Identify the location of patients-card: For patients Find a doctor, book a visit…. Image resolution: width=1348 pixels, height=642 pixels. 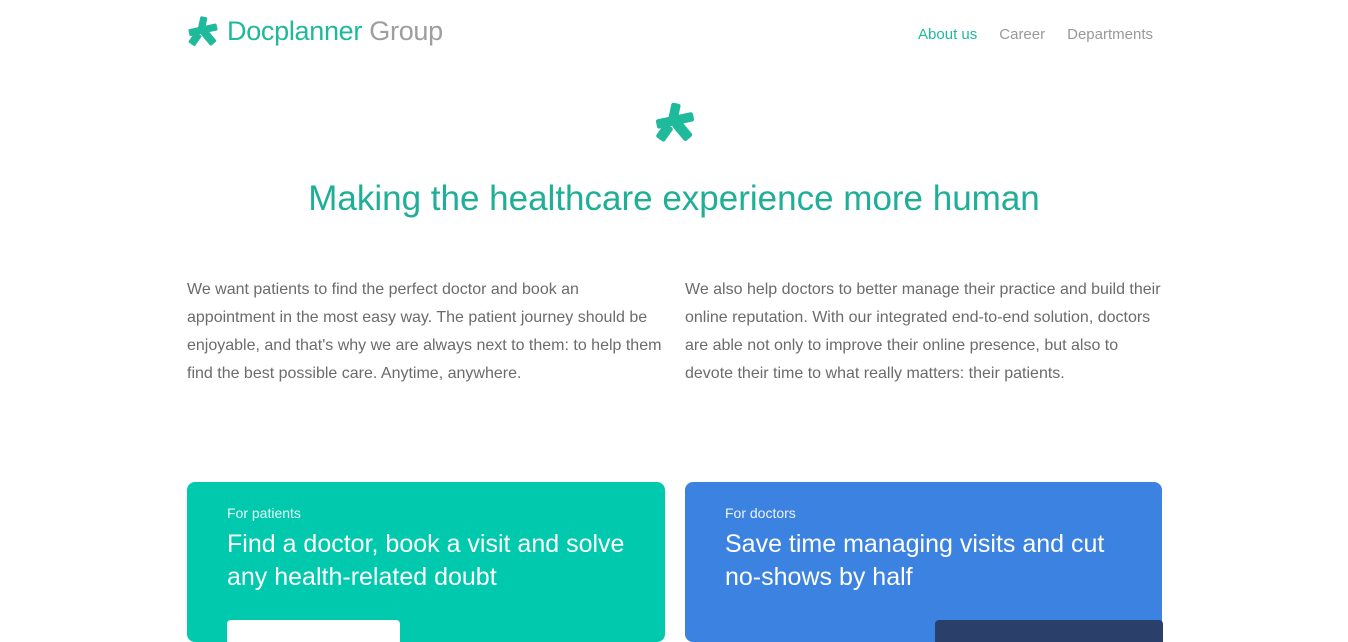
(426, 562).